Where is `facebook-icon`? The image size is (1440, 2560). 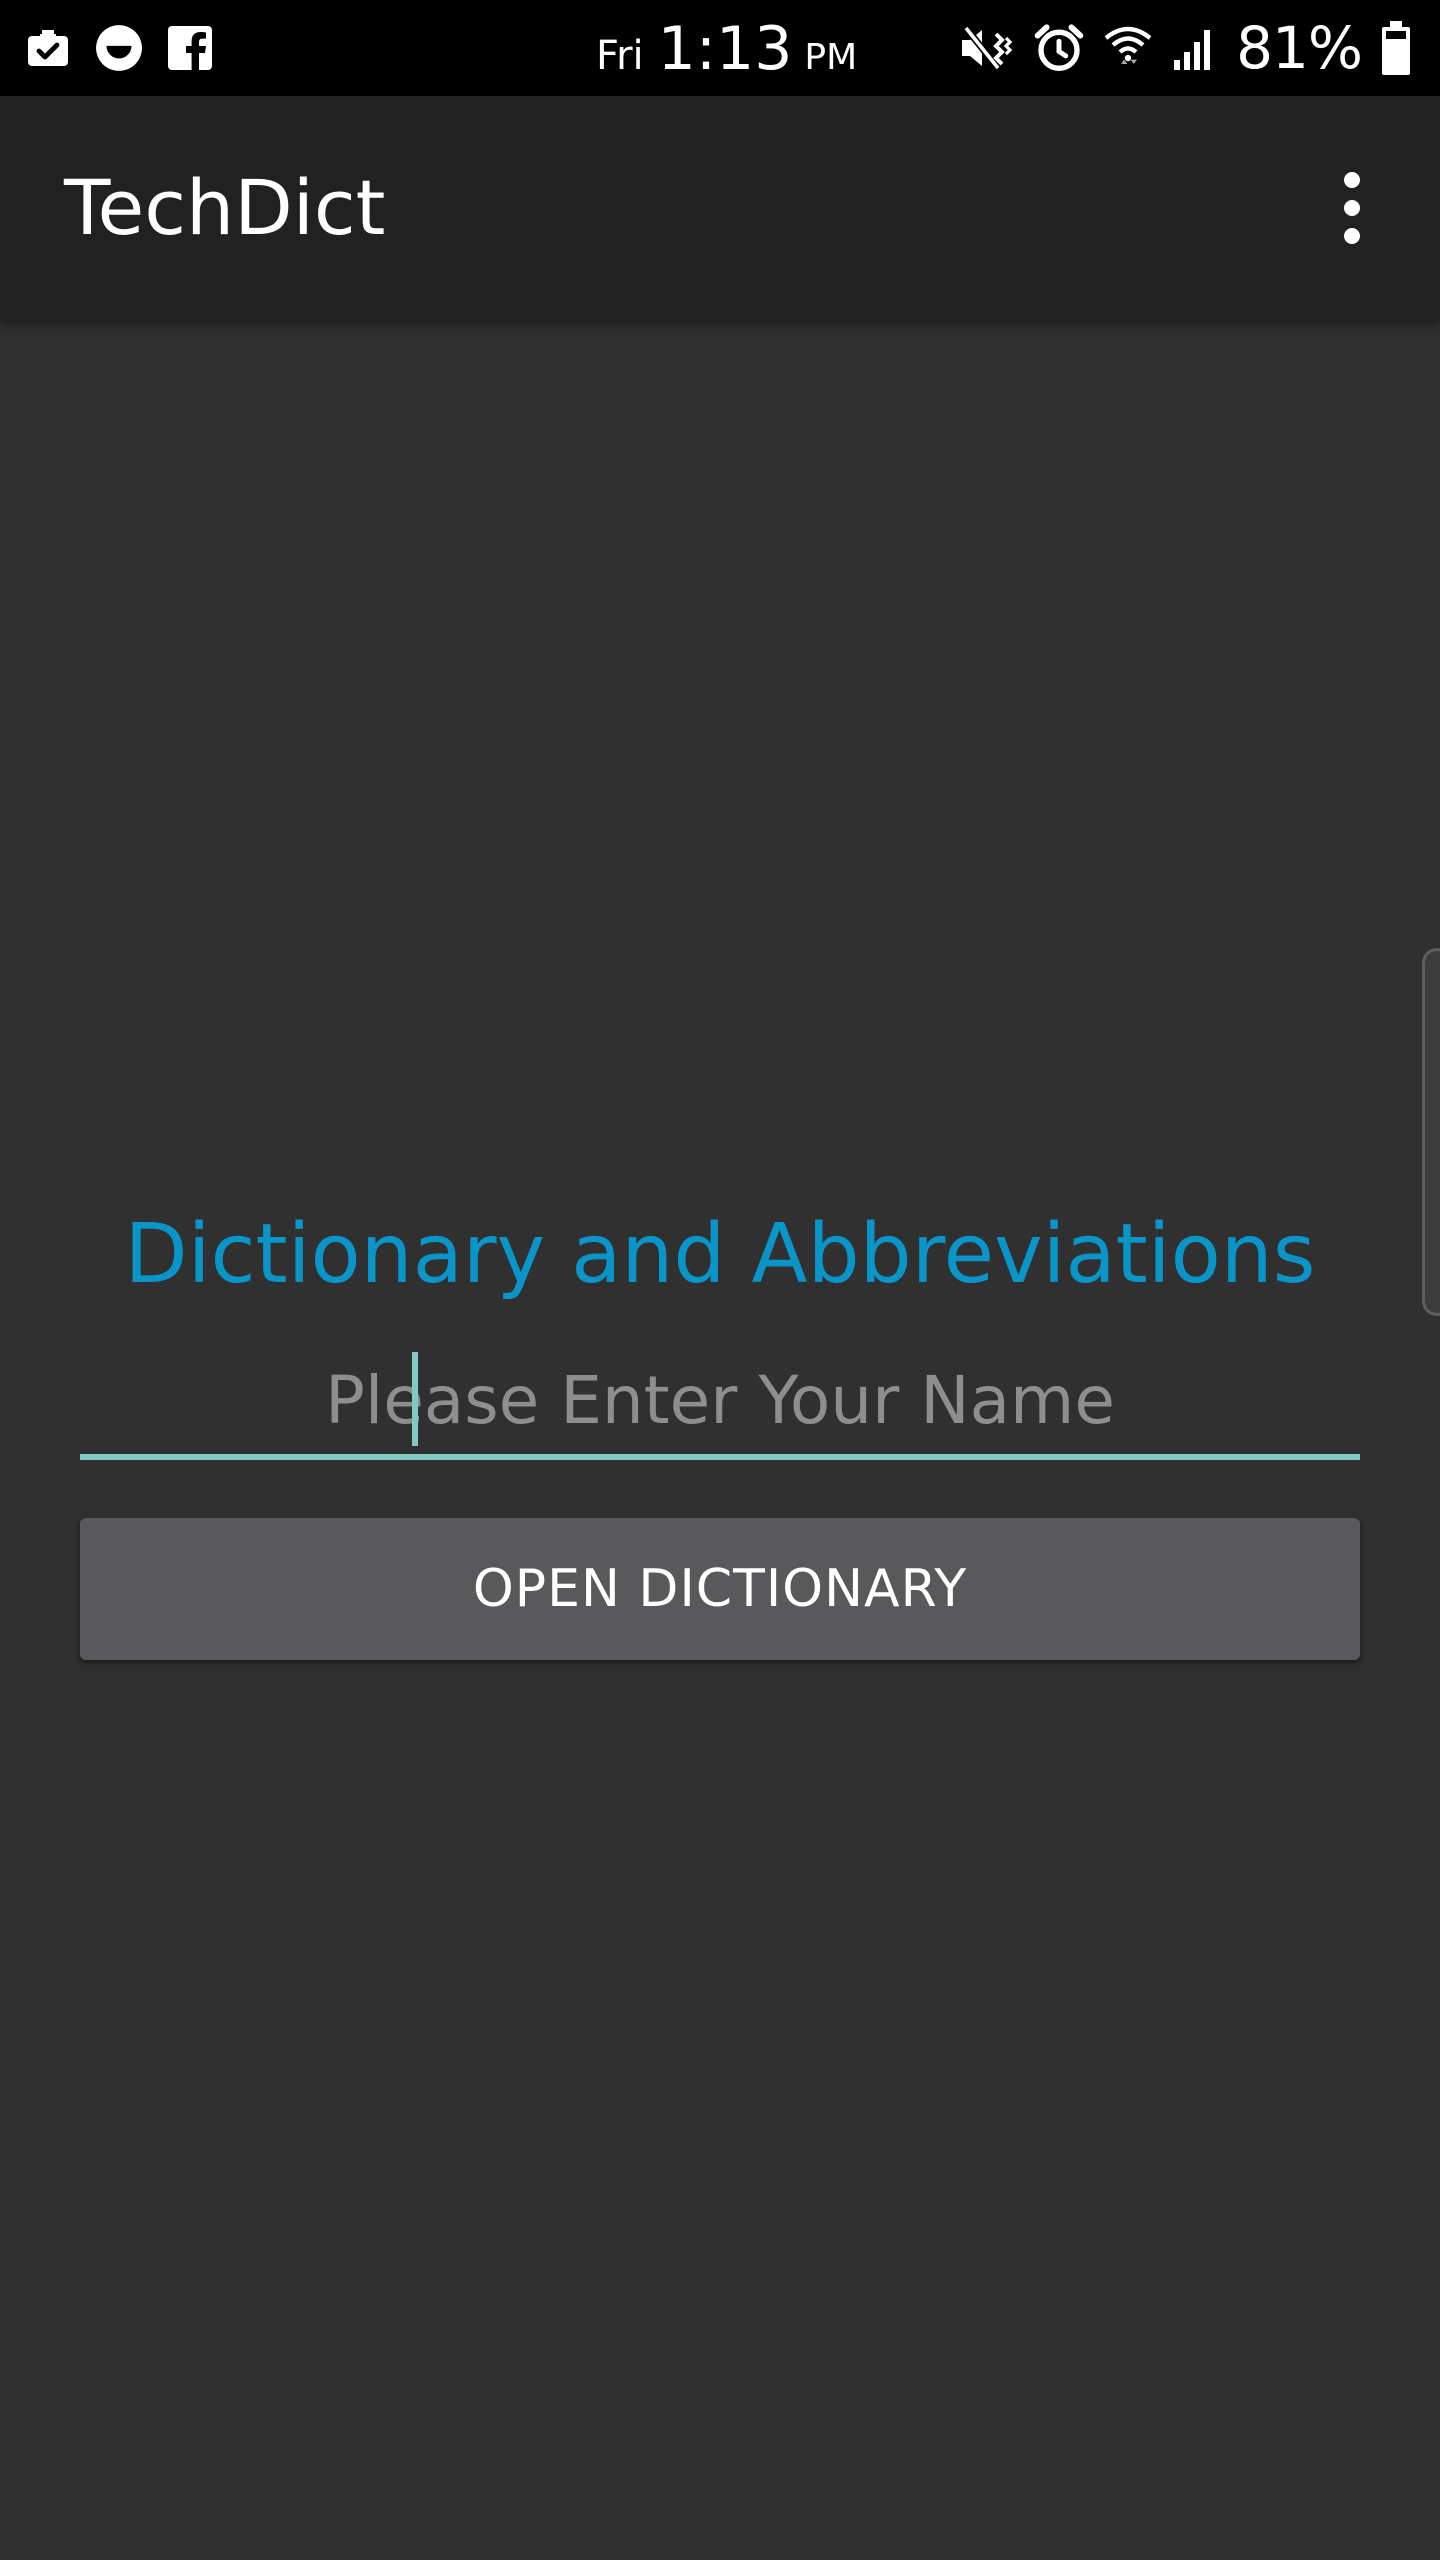
facebook-icon is located at coordinates (190, 48).